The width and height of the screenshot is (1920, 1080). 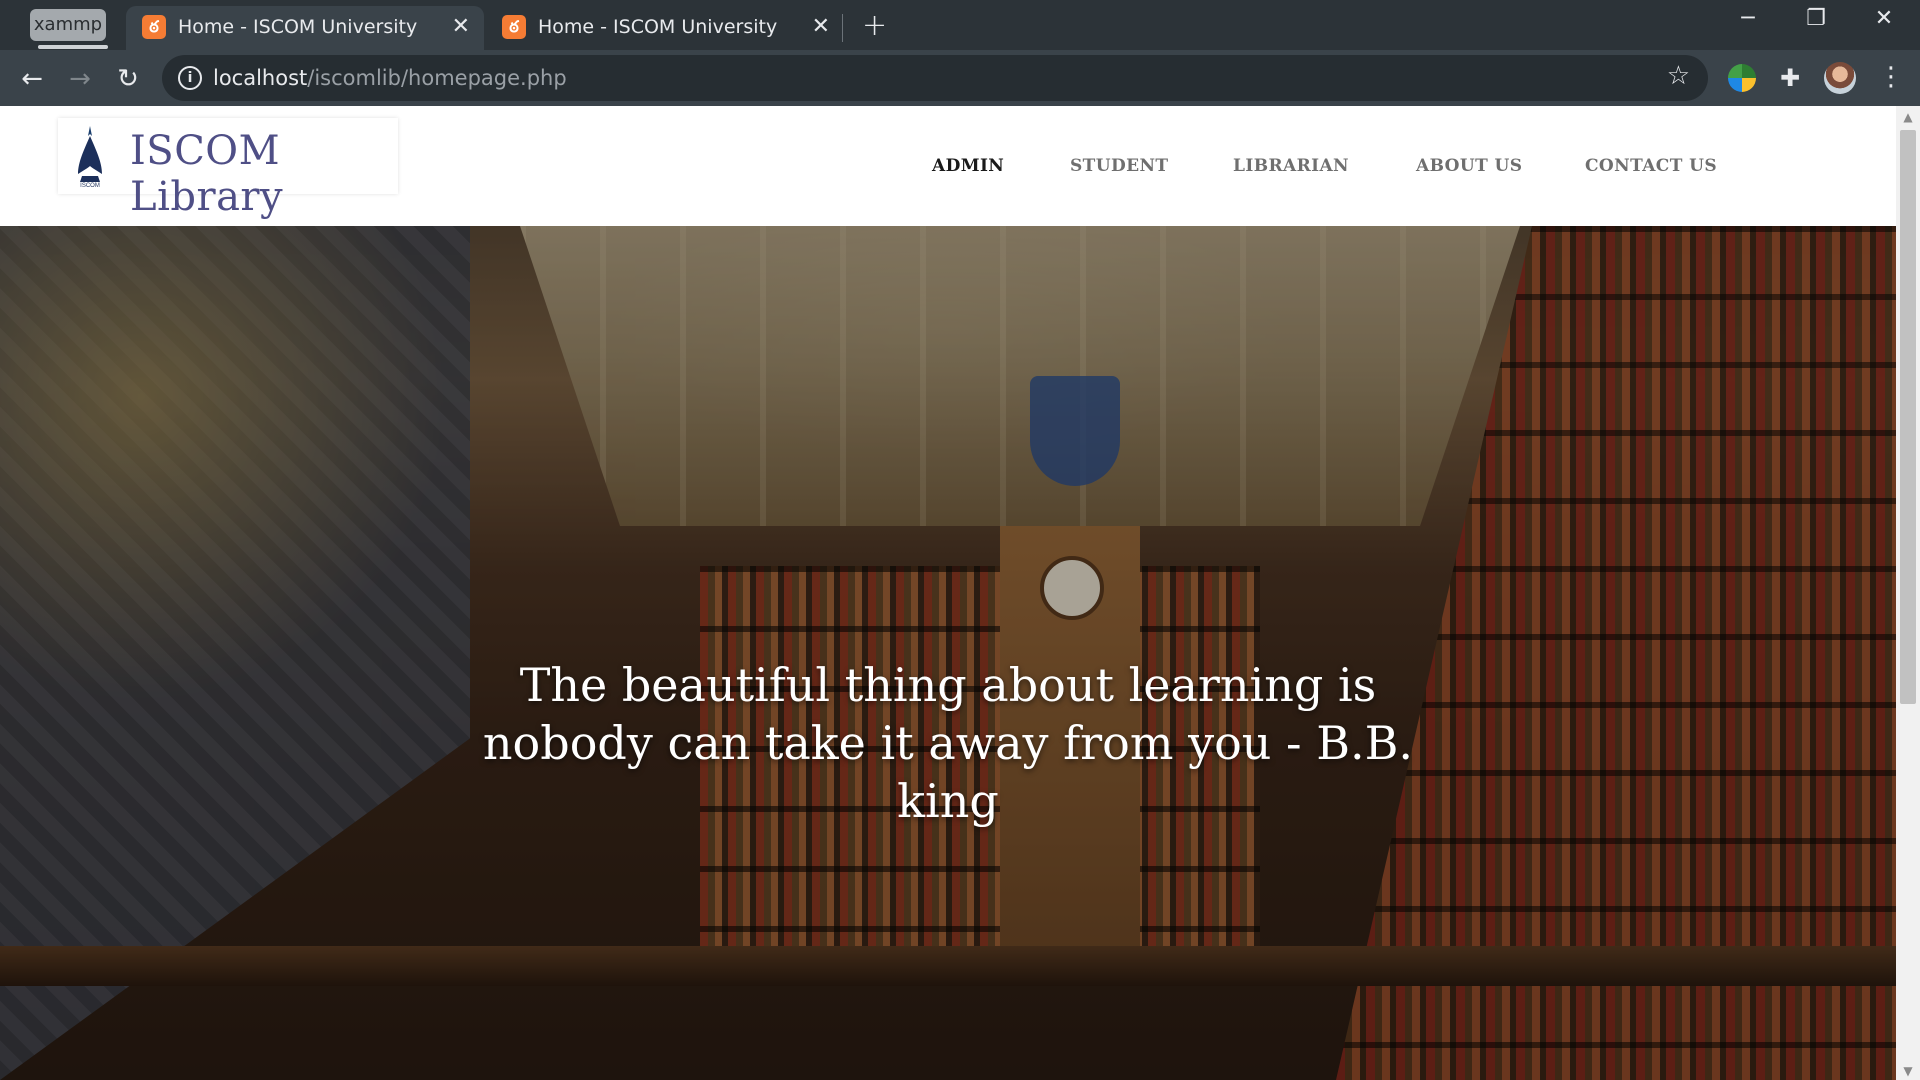 I want to click on scrollbar-thumb, so click(x=1908, y=417).